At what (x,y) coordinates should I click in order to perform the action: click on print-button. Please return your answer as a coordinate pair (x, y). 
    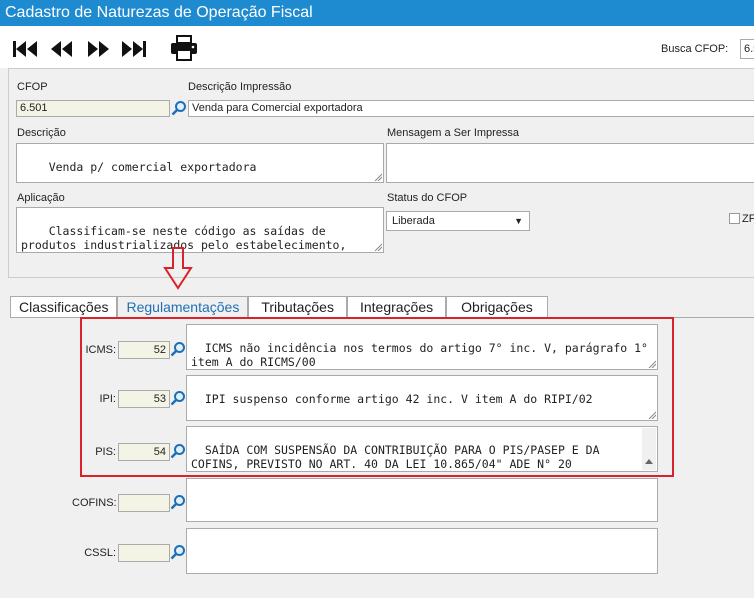
    Looking at the image, I should click on (184, 48).